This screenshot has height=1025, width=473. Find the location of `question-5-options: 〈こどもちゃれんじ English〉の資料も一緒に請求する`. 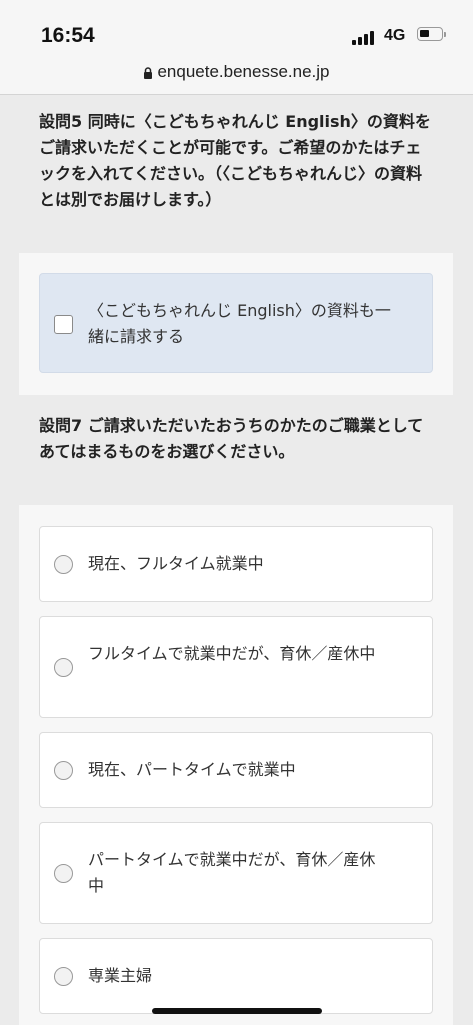

question-5-options: 〈こどもちゃれんじ English〉の資料も一緒に請求する is located at coordinates (236, 324).